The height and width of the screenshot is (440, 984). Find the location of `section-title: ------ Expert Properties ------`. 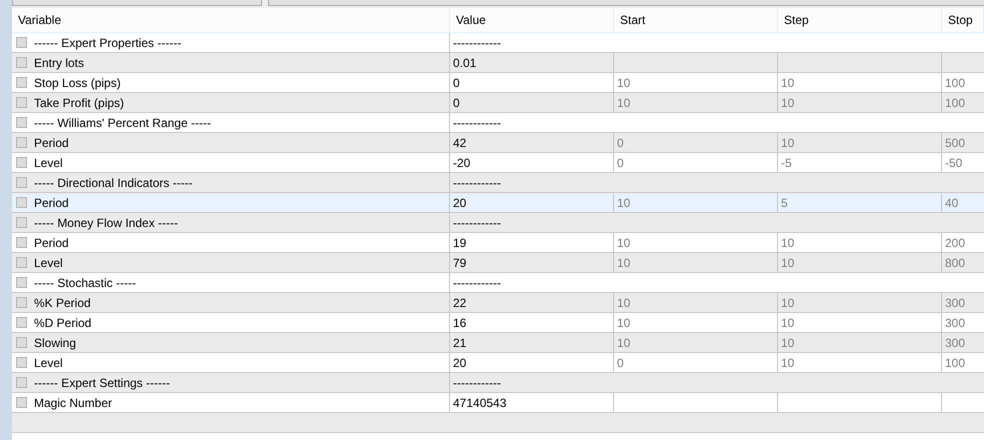

section-title: ------ Expert Properties ------ is located at coordinates (108, 43).